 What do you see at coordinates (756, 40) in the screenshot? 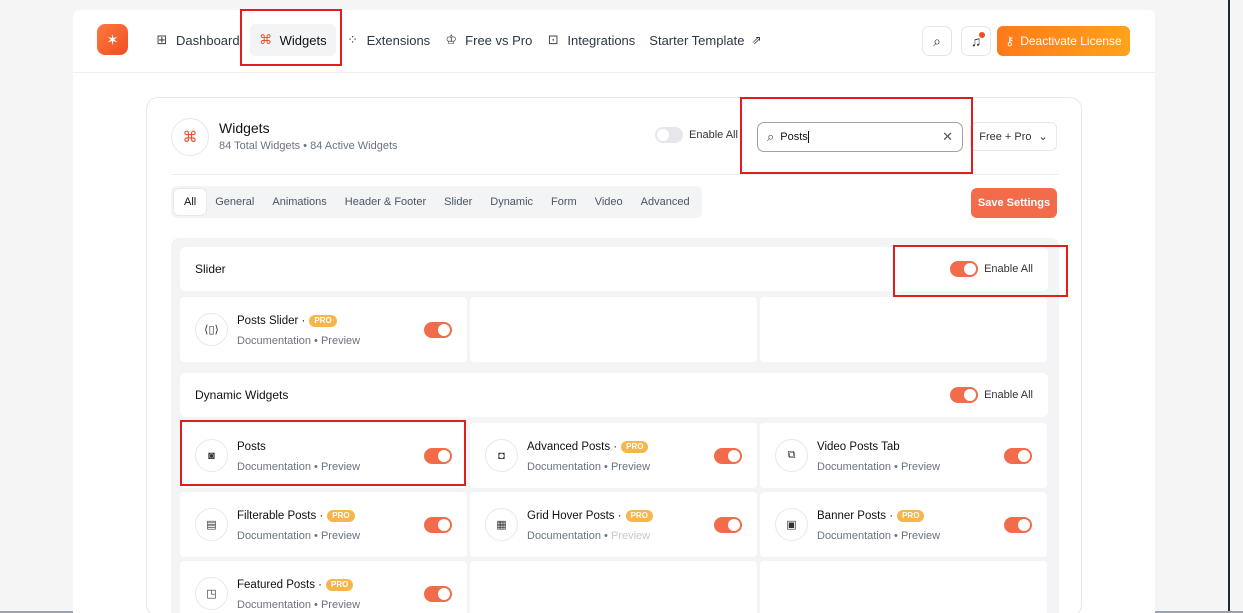
I see `external-link-icon: ⇗` at bounding box center [756, 40].